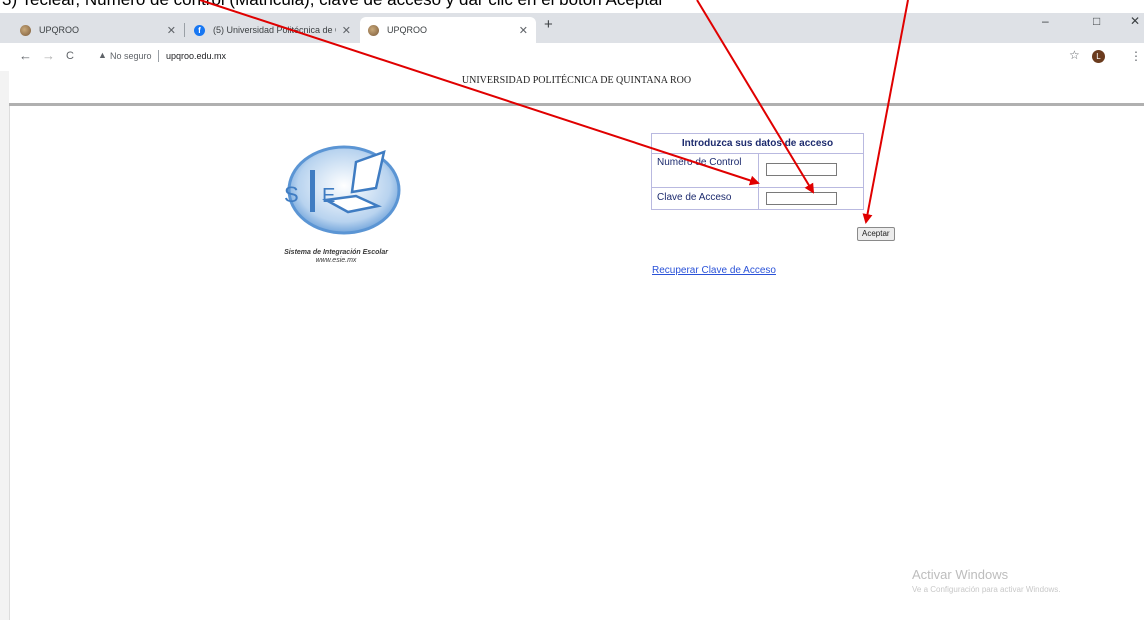  I want to click on control-number-input, so click(801, 169).